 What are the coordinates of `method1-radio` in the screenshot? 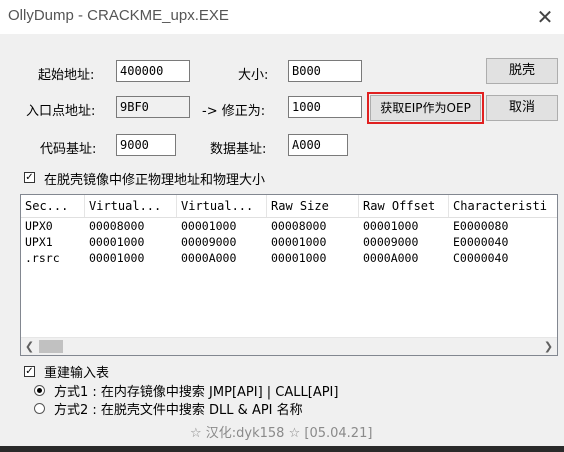 It's located at (39, 390).